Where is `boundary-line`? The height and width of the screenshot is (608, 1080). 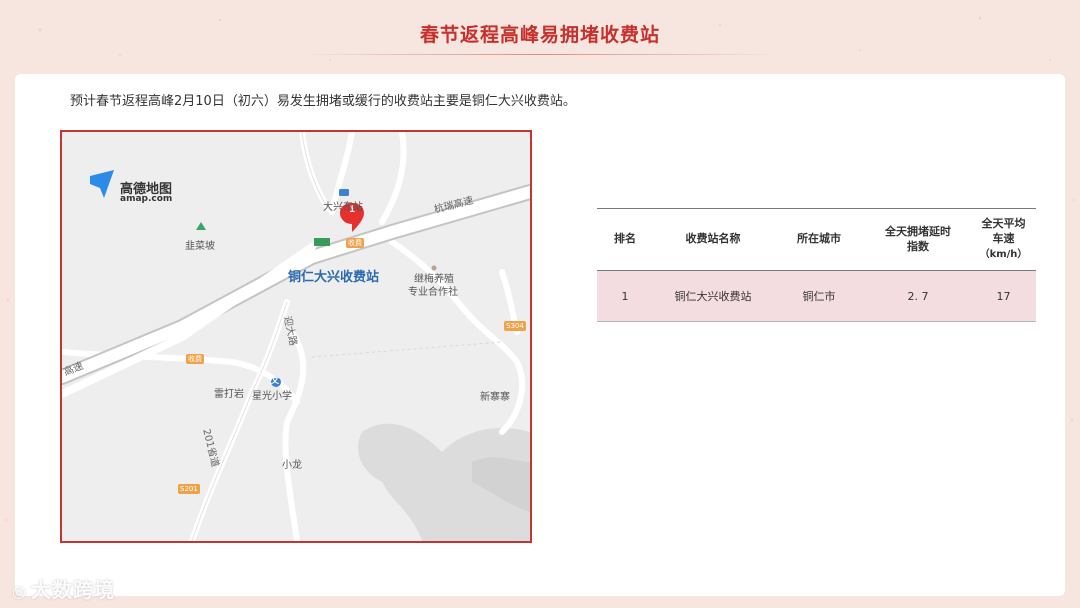
boundary-line is located at coordinates (407, 349).